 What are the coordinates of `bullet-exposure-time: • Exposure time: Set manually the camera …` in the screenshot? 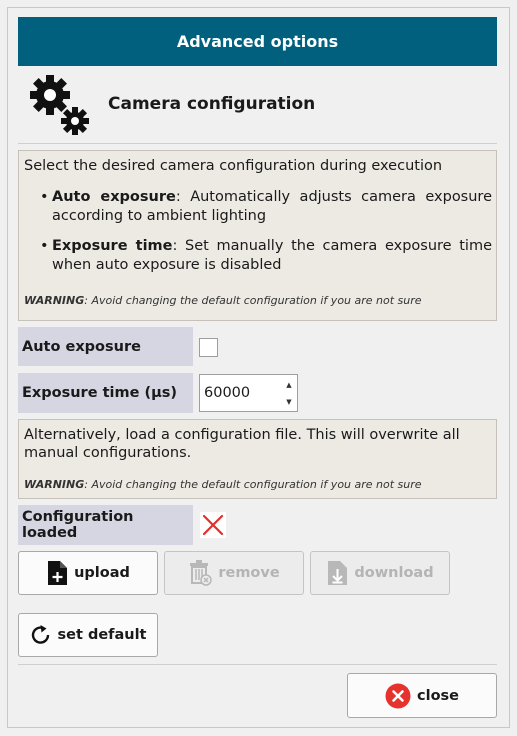 It's located at (266, 256).